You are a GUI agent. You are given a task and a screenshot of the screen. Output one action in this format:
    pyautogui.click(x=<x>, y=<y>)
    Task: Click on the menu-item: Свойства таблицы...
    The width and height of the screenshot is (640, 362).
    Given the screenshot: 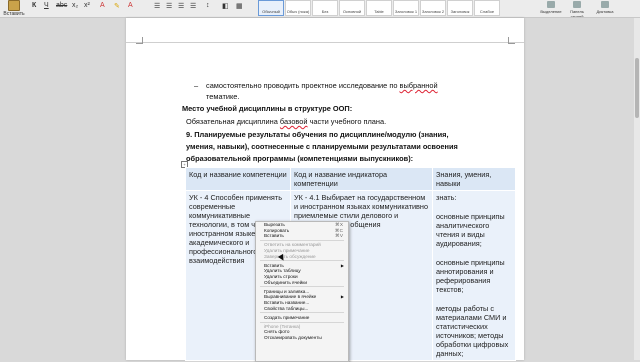 What is the action you would take?
    pyautogui.click(x=302, y=309)
    